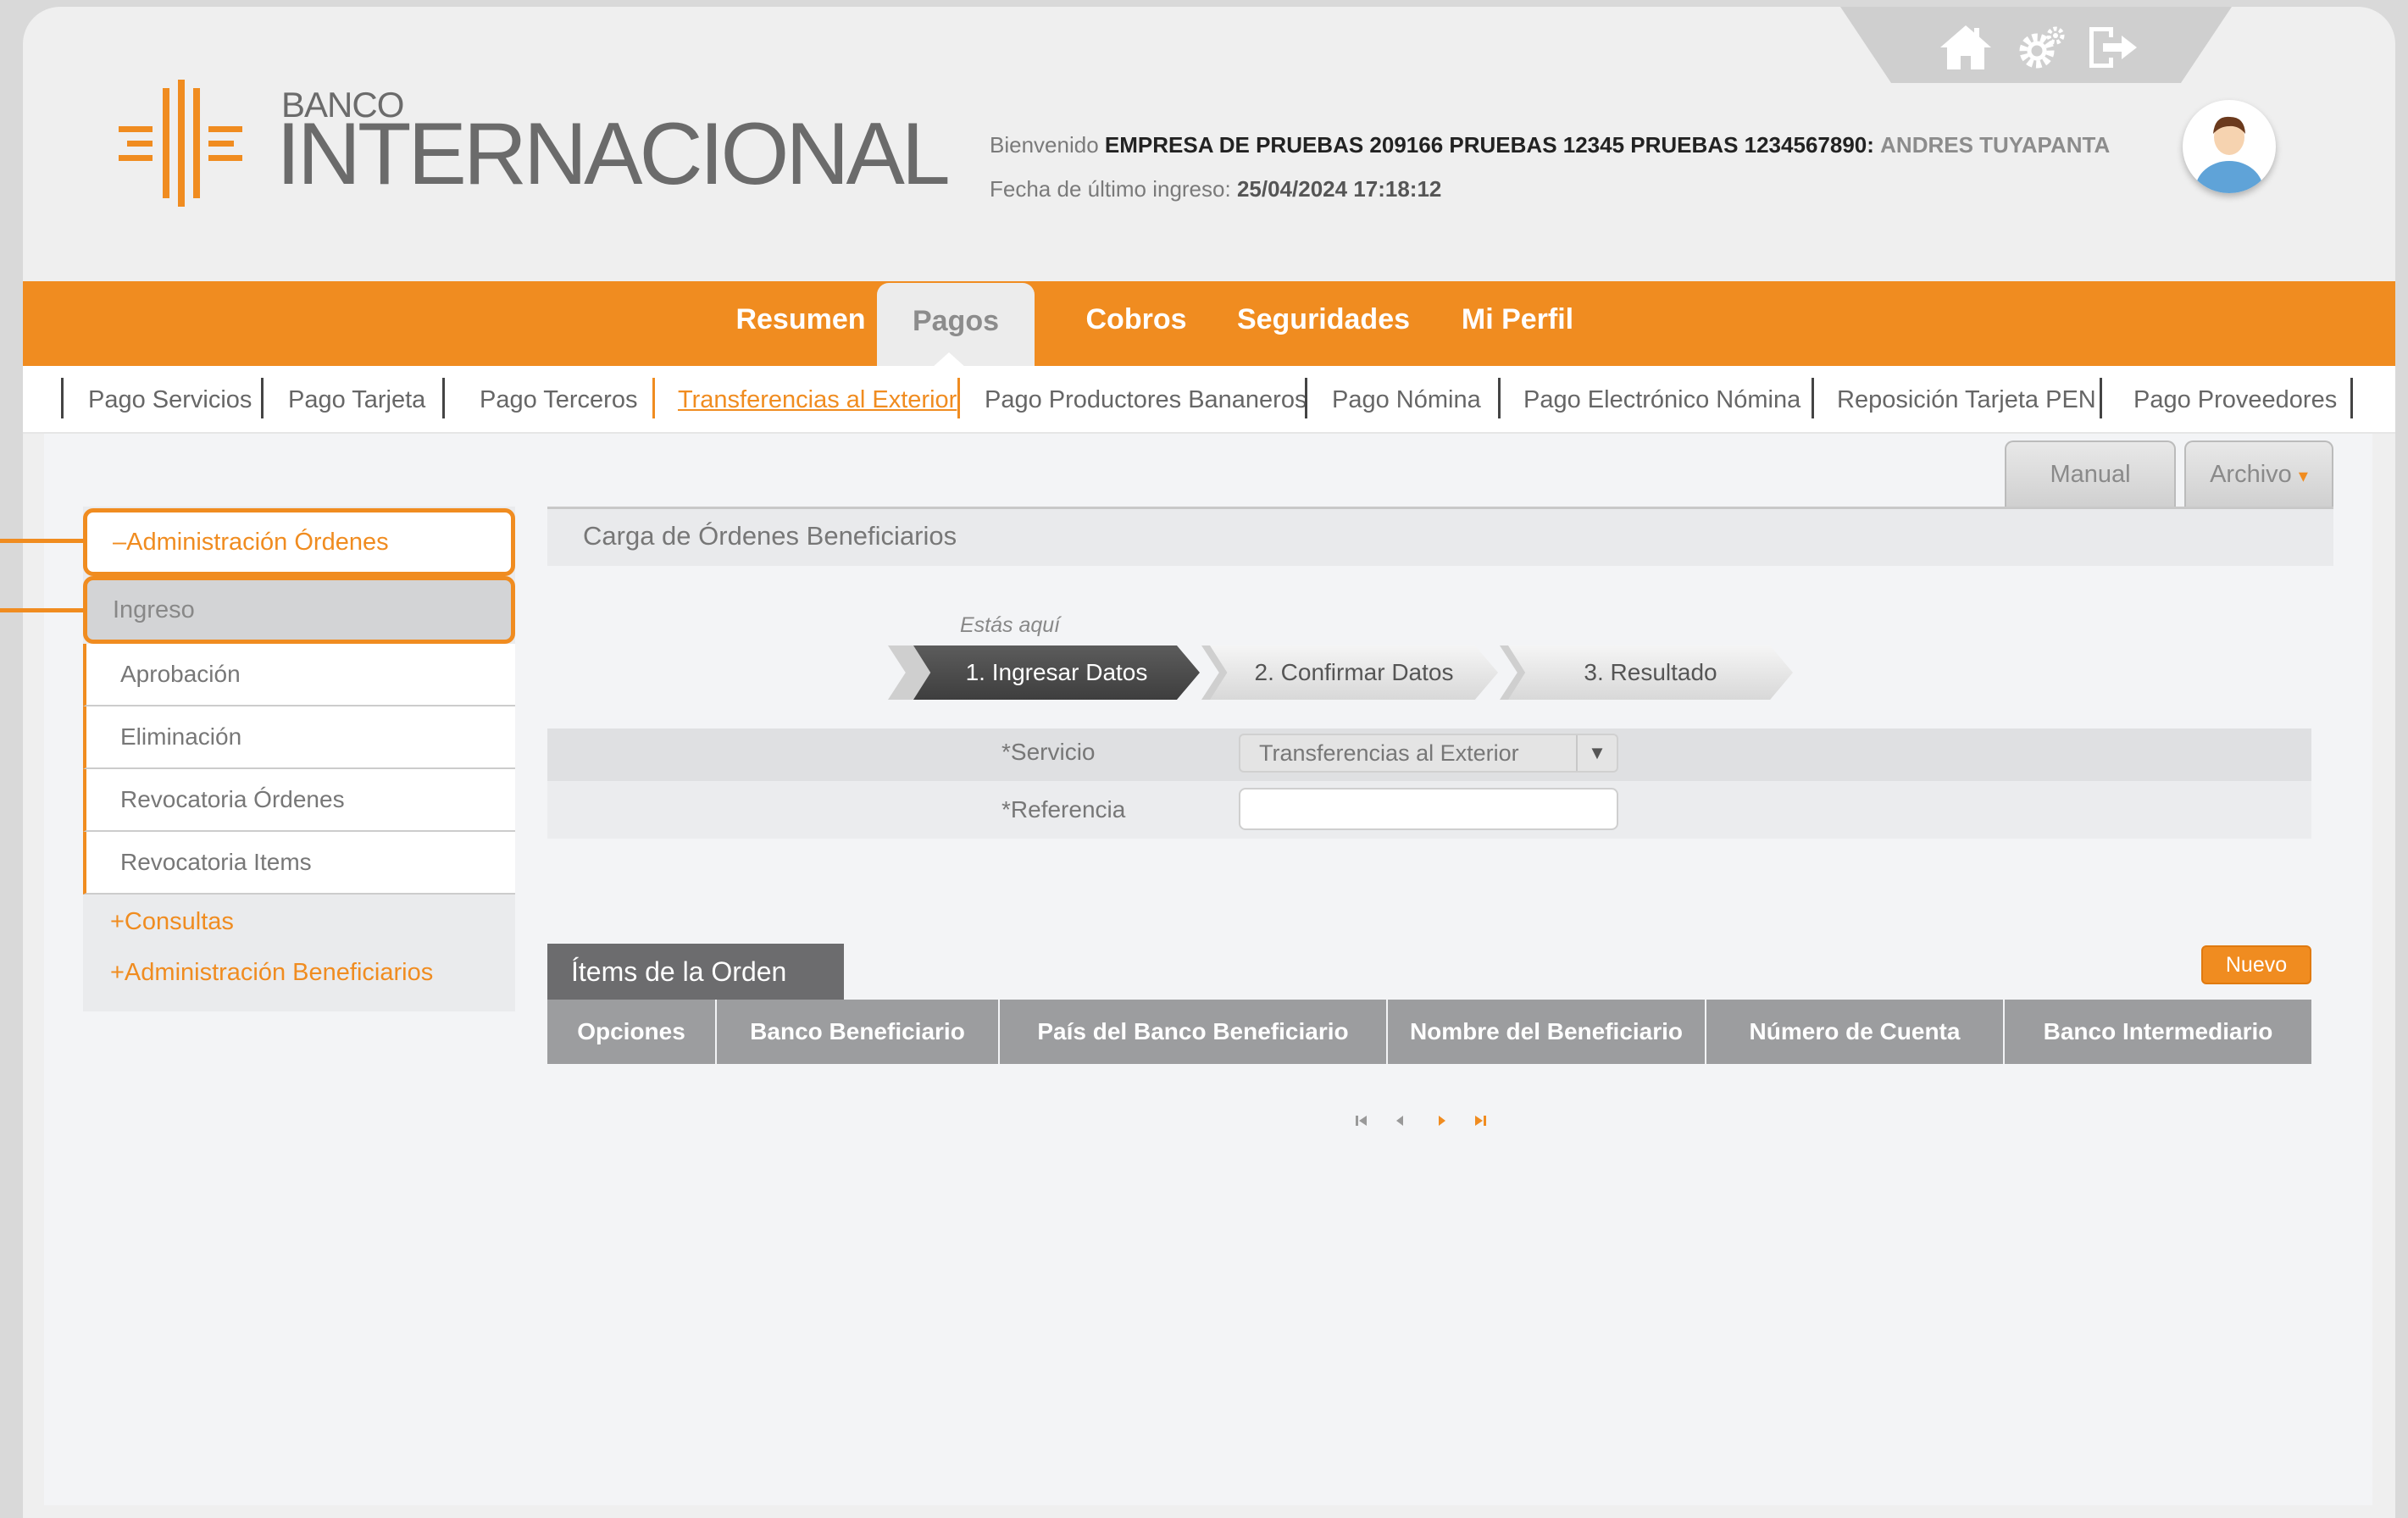 The width and height of the screenshot is (2408, 1518). Describe the element at coordinates (1547, 1032) in the screenshot. I see `column-header: Nombre del Beneficiario` at that location.